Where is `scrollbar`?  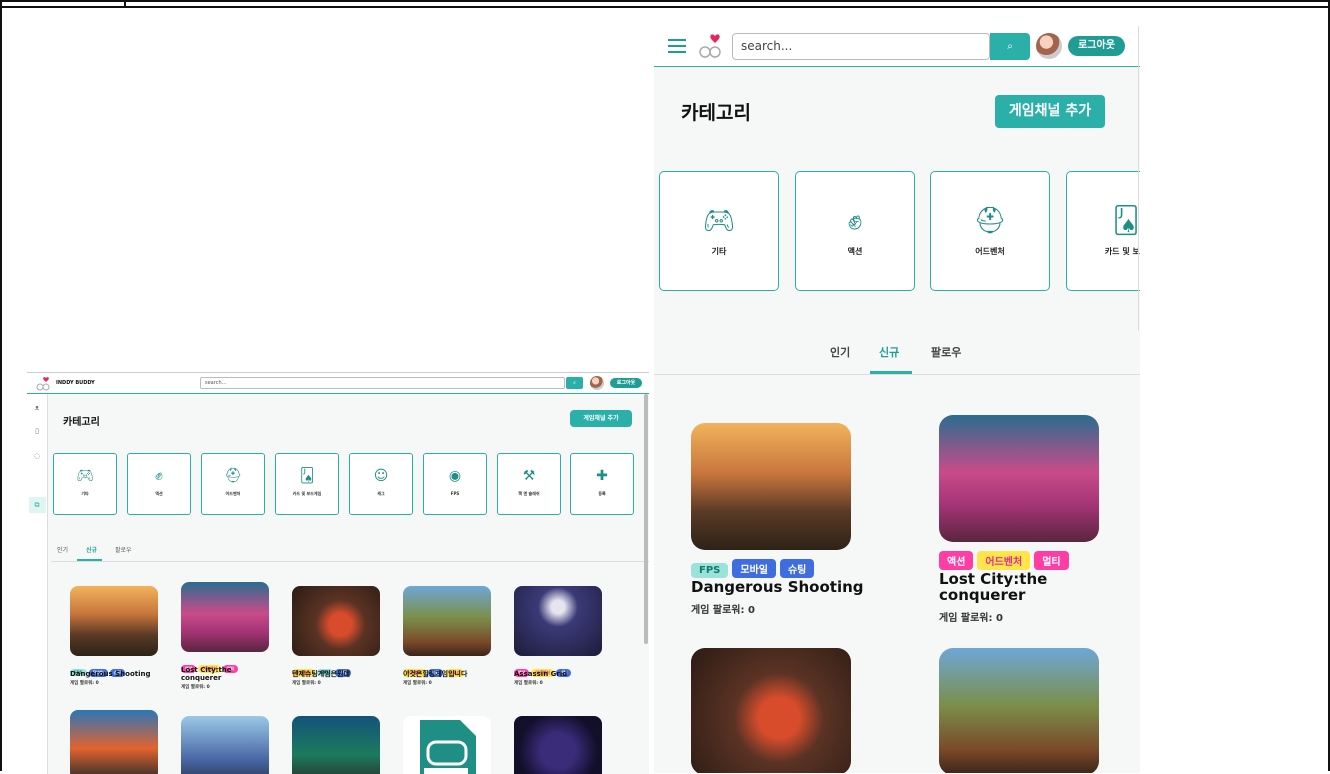 scrollbar is located at coordinates (646, 519).